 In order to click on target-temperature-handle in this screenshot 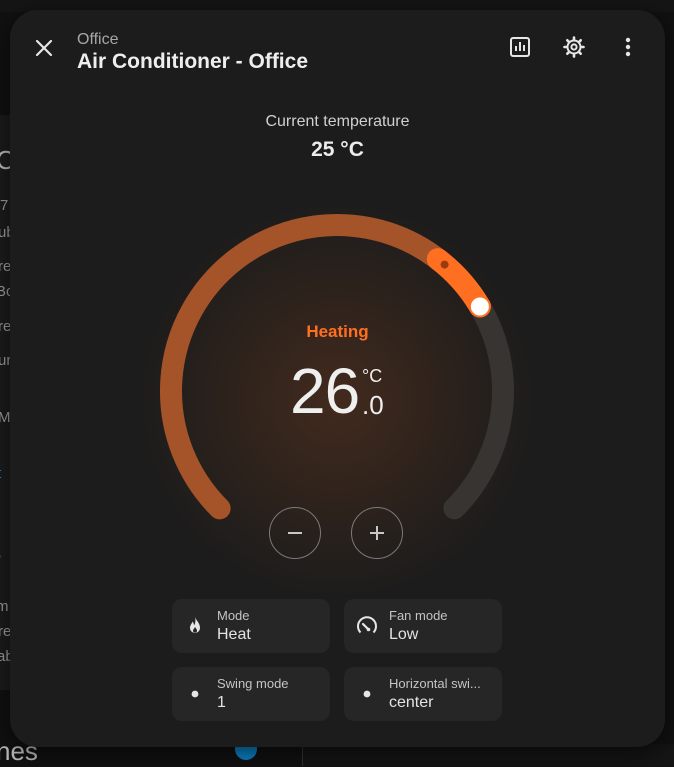, I will do `click(479, 306)`.